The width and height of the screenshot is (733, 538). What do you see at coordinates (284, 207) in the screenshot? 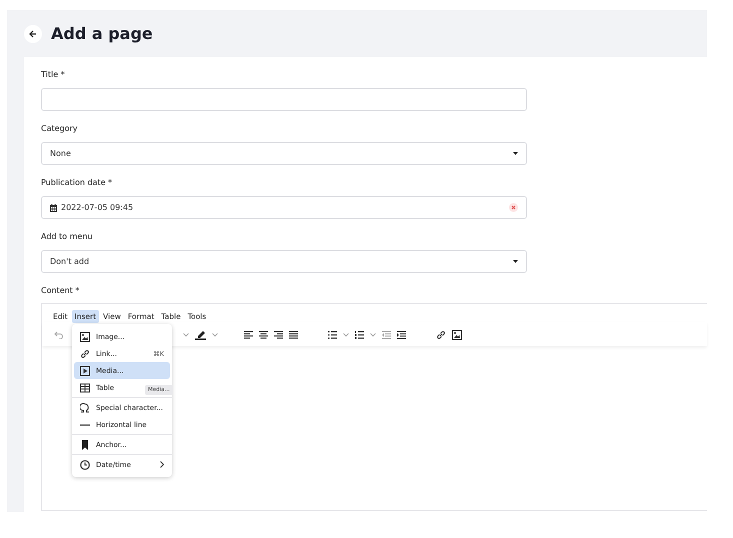
I see `date-field: 2022-07-05 09:45` at bounding box center [284, 207].